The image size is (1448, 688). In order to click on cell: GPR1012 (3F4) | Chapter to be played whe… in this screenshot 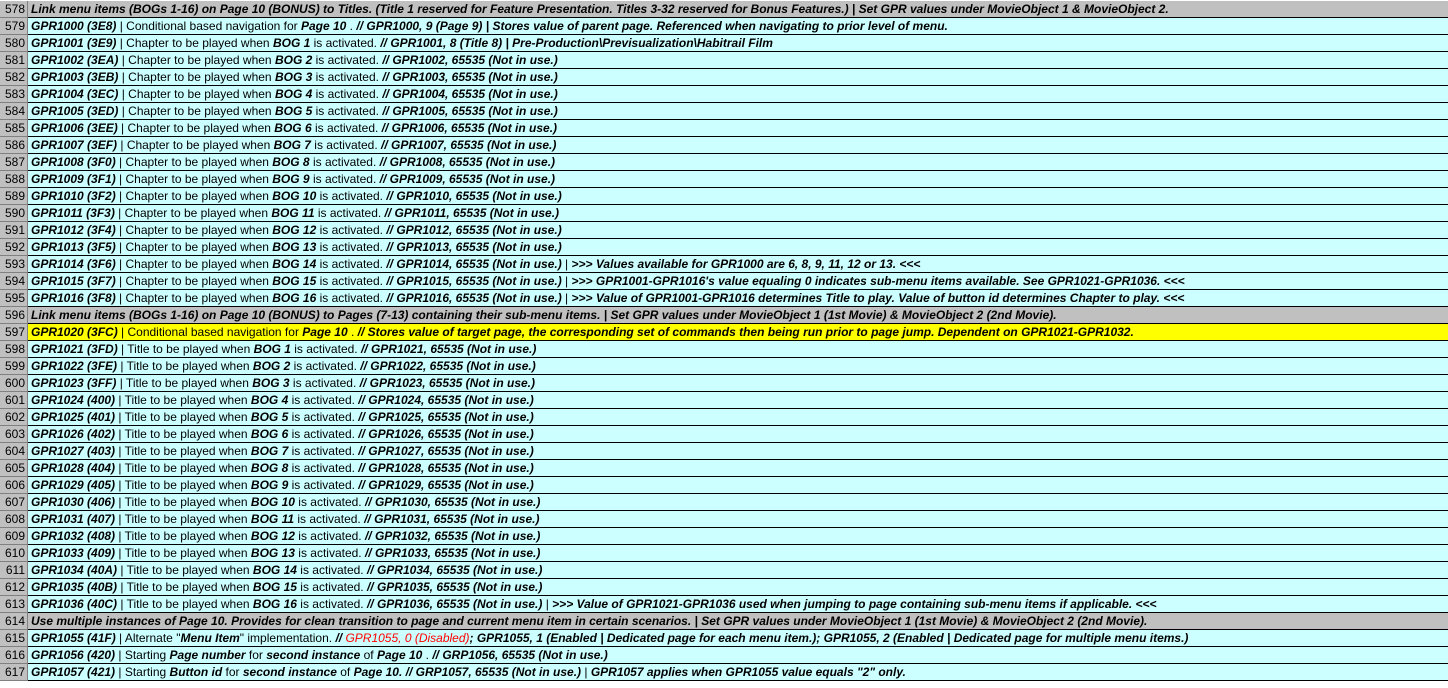, I will do `click(738, 230)`.